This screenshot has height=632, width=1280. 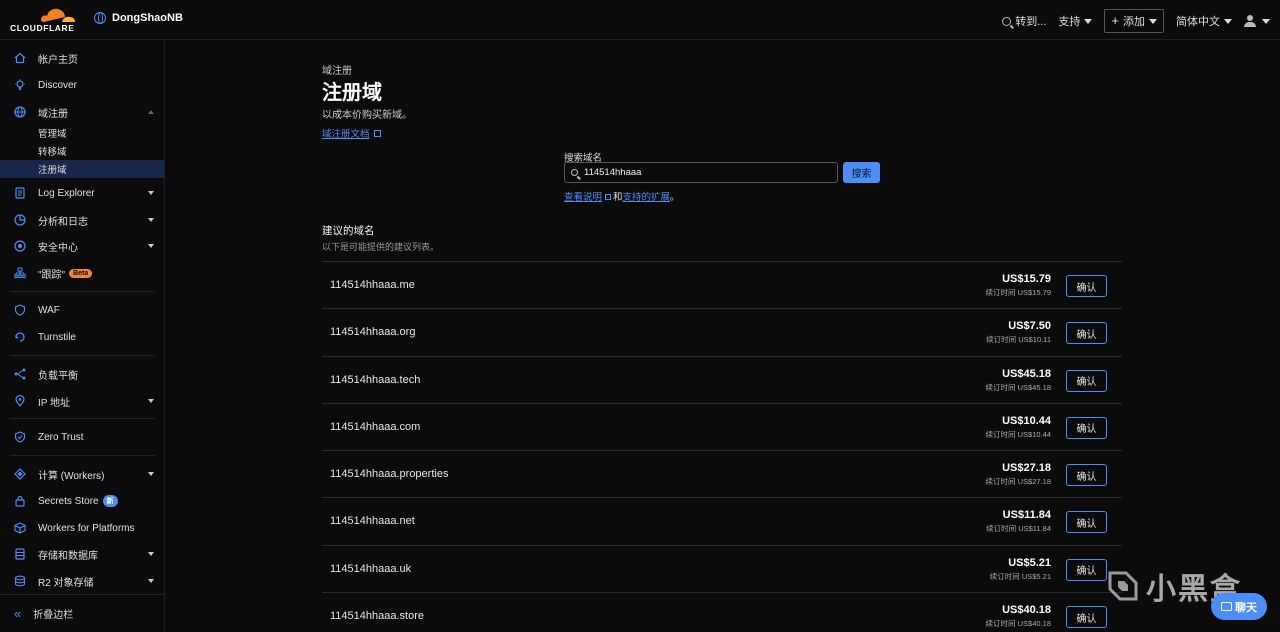 What do you see at coordinates (82, 554) in the screenshot?
I see `sidebar-item-storage-databases: 存储和数据库` at bounding box center [82, 554].